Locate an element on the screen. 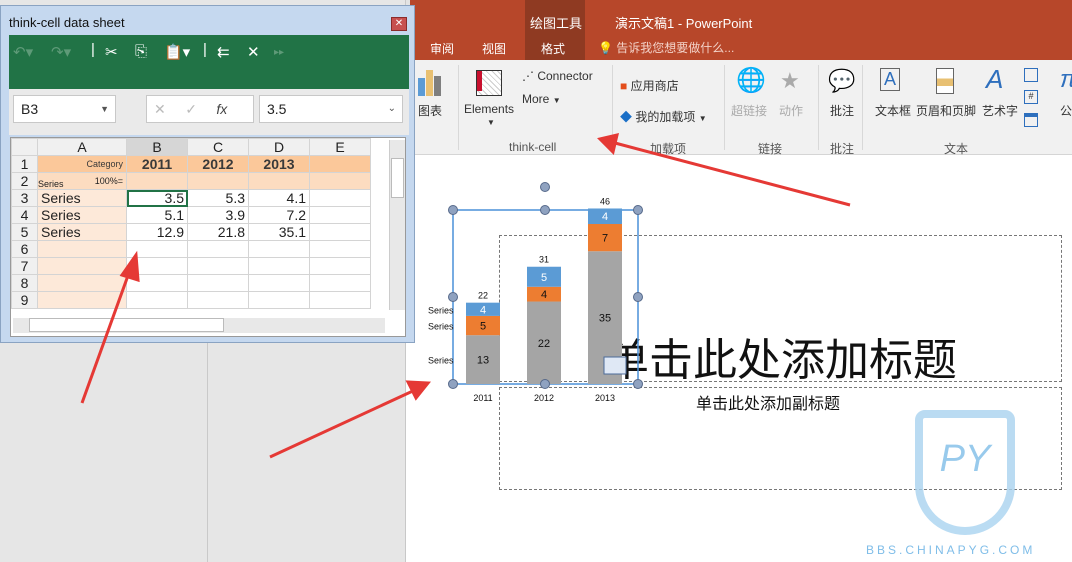 This screenshot has height=562, width=1072. column-header: B is located at coordinates (157, 147).